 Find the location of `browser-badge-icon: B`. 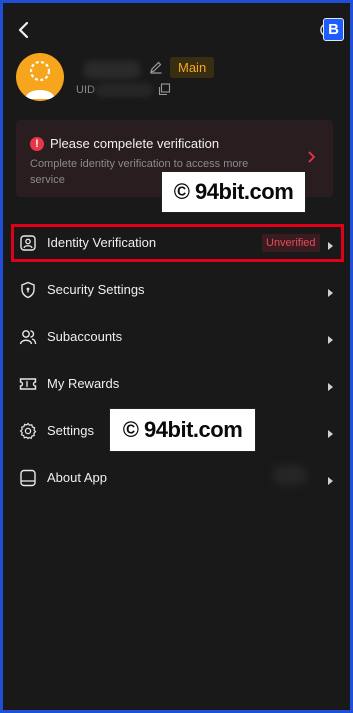

browser-badge-icon: B is located at coordinates (333, 29).